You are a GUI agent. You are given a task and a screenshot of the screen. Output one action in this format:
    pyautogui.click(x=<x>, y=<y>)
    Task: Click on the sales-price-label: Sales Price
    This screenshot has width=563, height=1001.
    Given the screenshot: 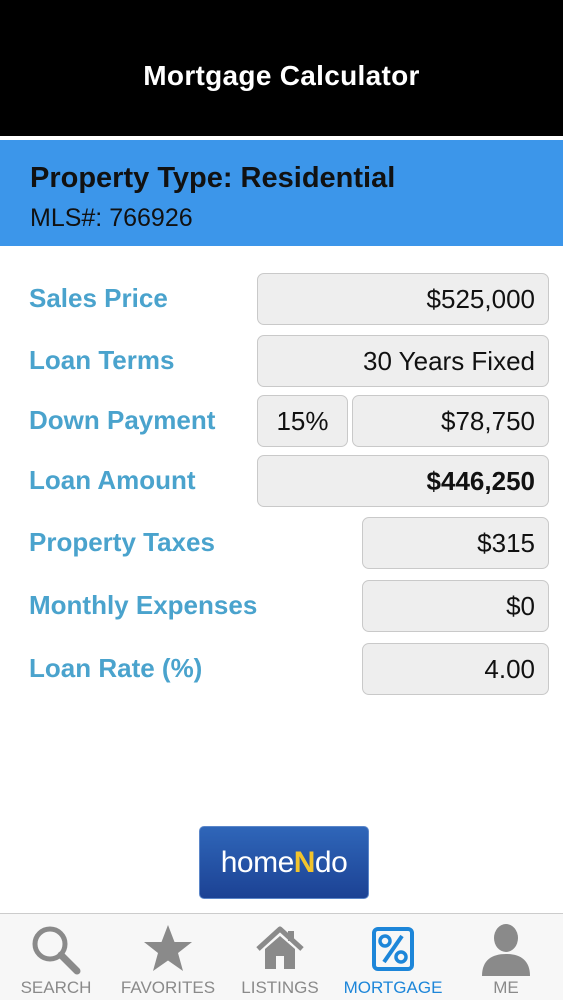 What is the action you would take?
    pyautogui.click(x=98, y=298)
    